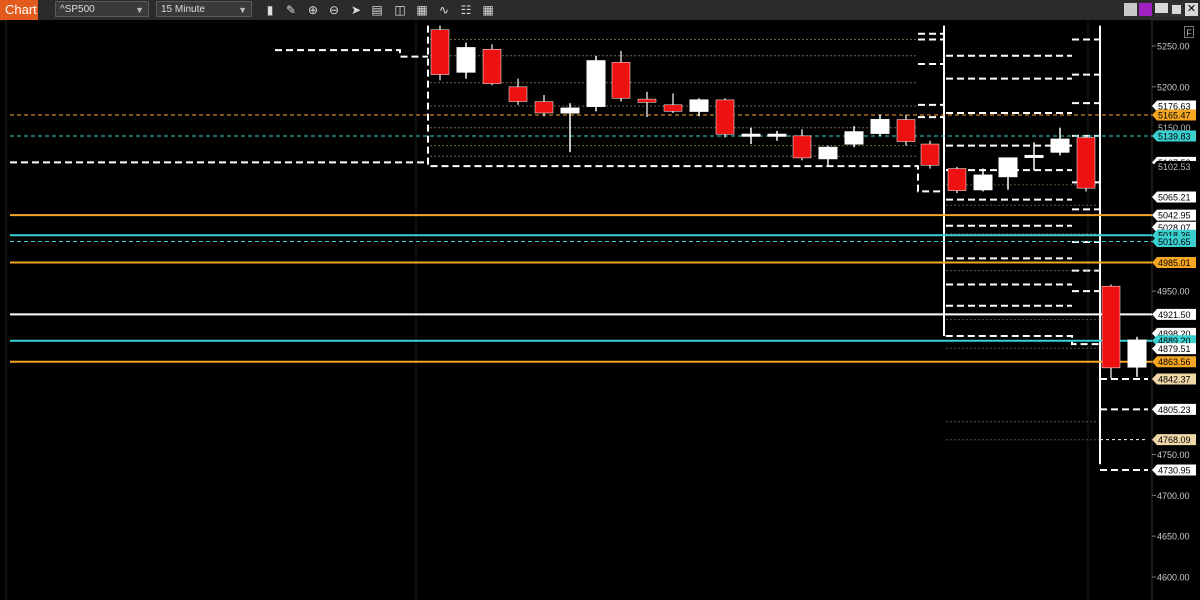  Describe the element at coordinates (1174, 197) in the screenshot. I see `price-label: 5065.21` at that location.